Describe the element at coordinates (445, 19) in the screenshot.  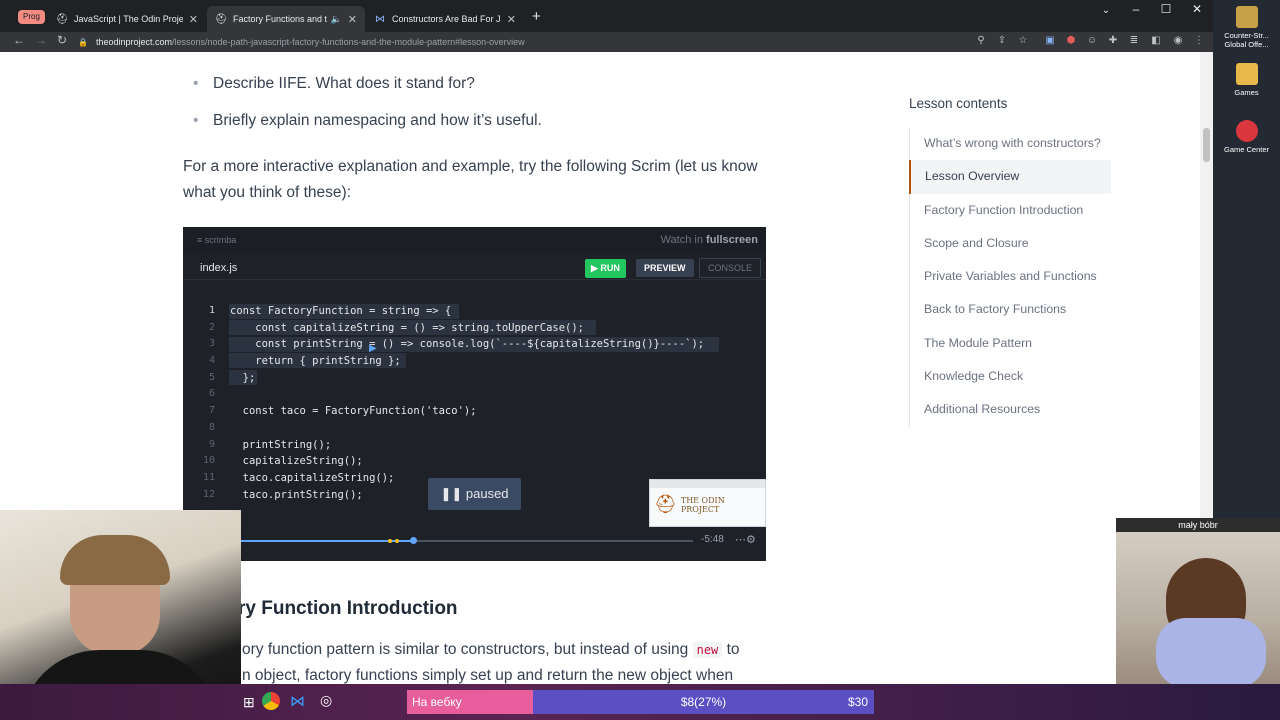
I see `tab-constructors-bad: ⋈ Constructors Are Bad For JavaScript ✕` at that location.